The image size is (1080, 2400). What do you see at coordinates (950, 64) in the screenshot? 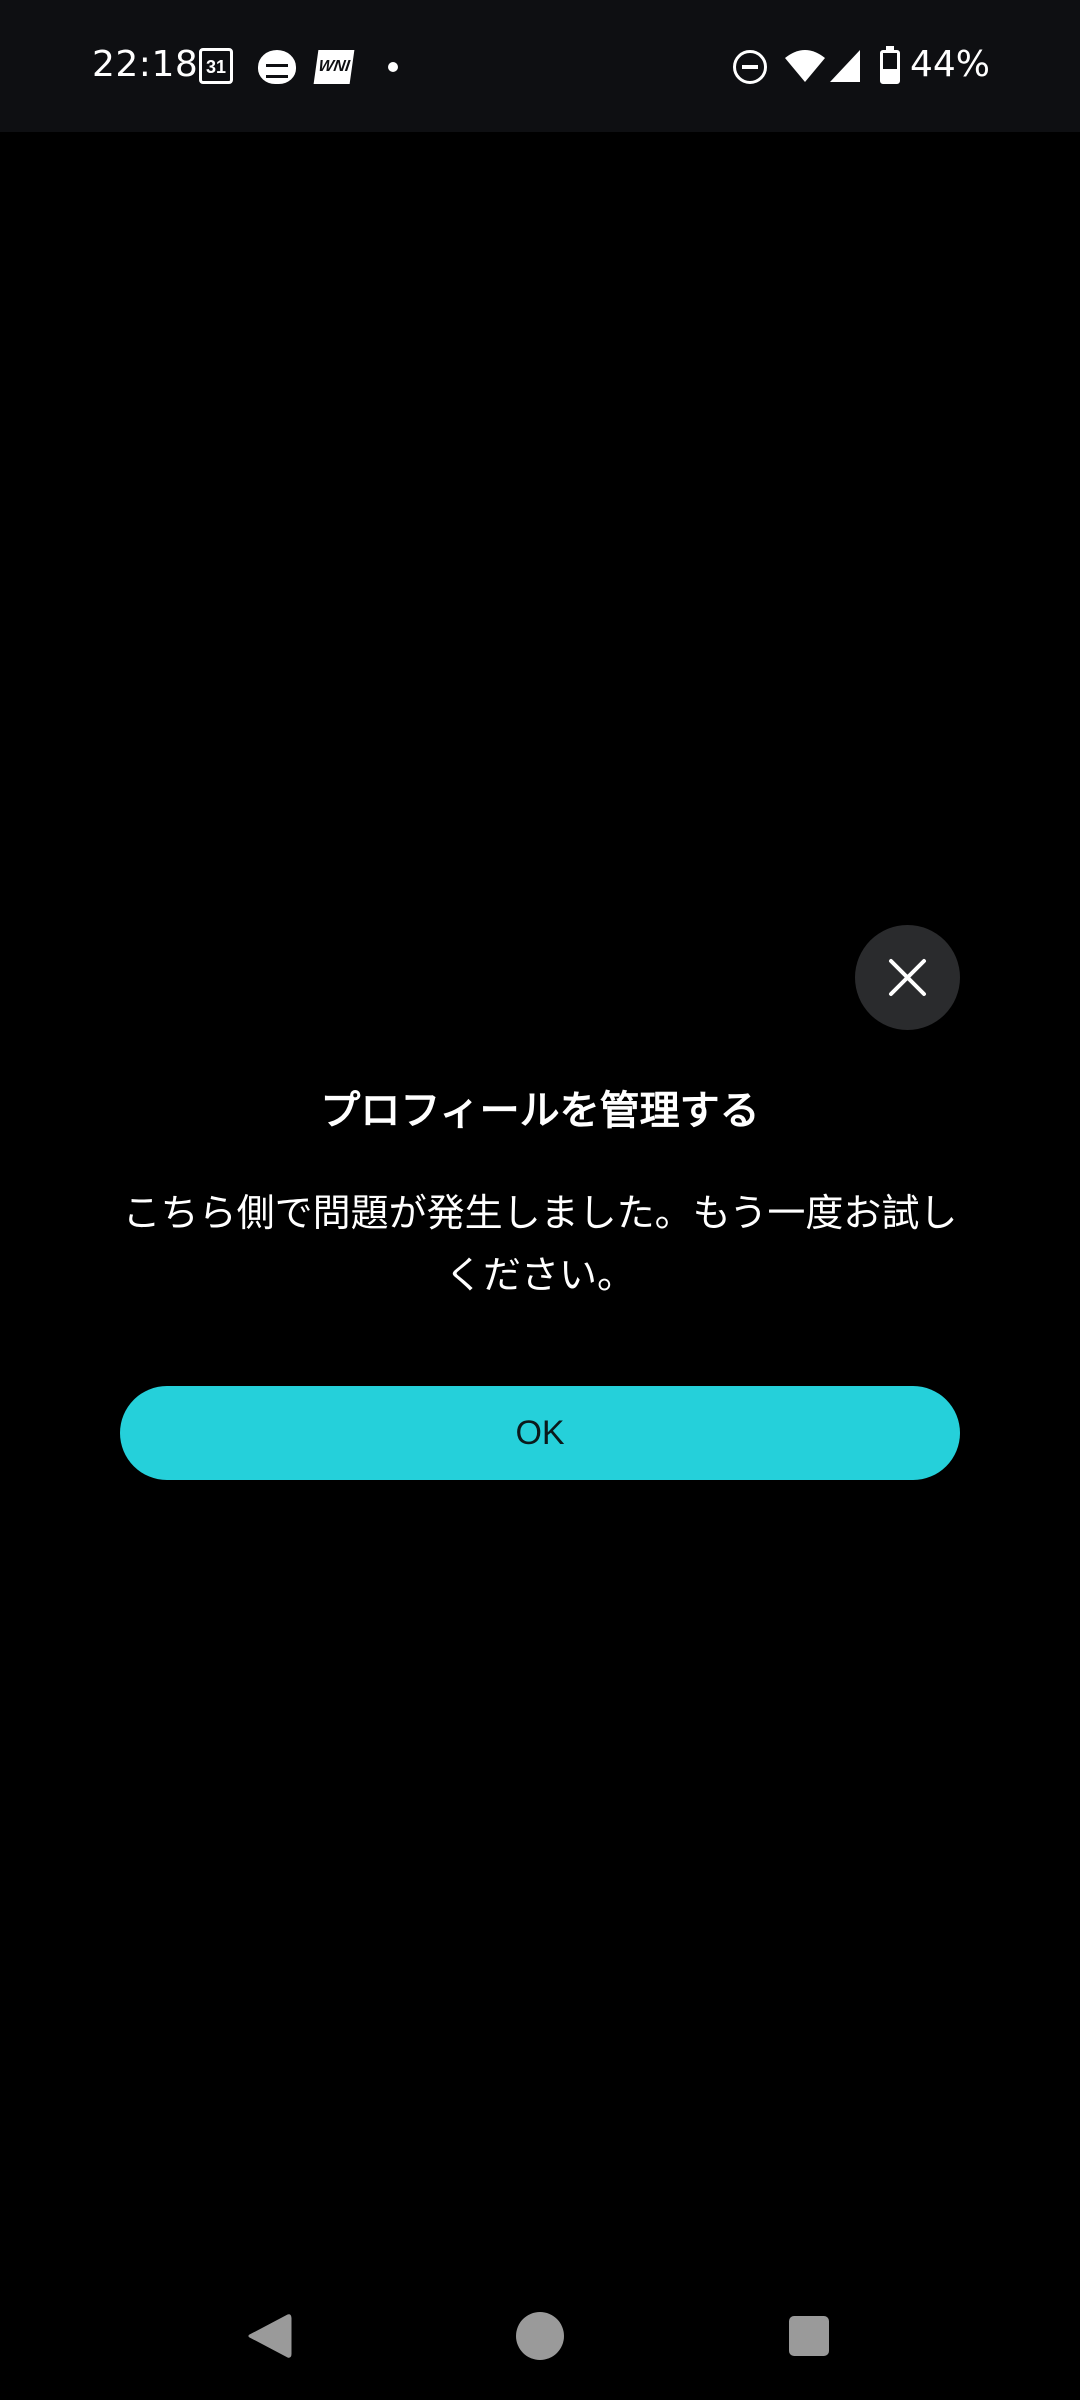
I see `battery-percent: 44%` at bounding box center [950, 64].